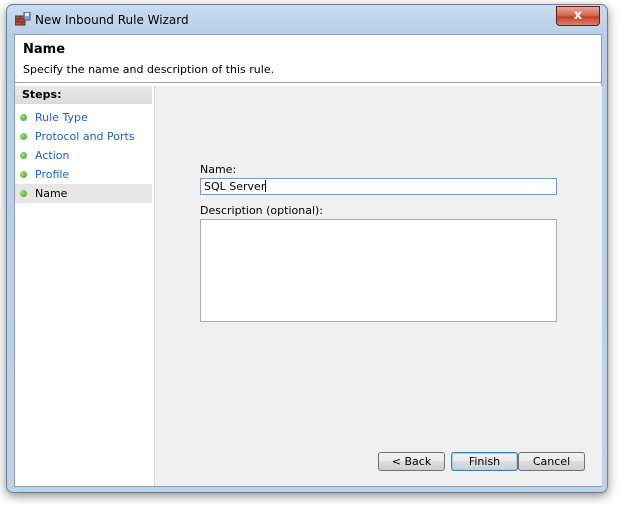 The height and width of the screenshot is (505, 620). What do you see at coordinates (262, 210) in the screenshot?
I see `description-label: Description (optional):` at bounding box center [262, 210].